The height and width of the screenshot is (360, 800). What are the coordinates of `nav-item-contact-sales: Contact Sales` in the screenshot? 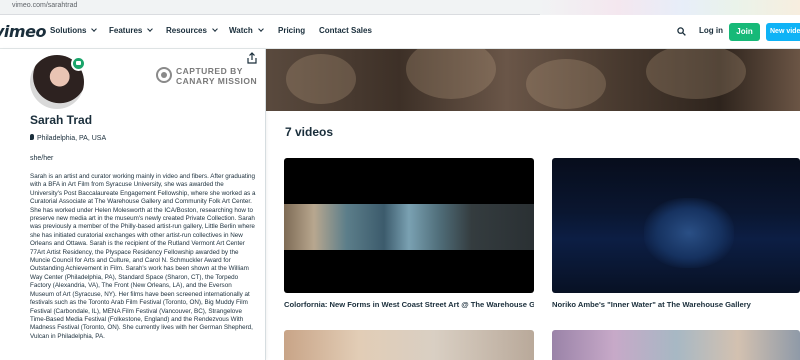 It's located at (345, 30).